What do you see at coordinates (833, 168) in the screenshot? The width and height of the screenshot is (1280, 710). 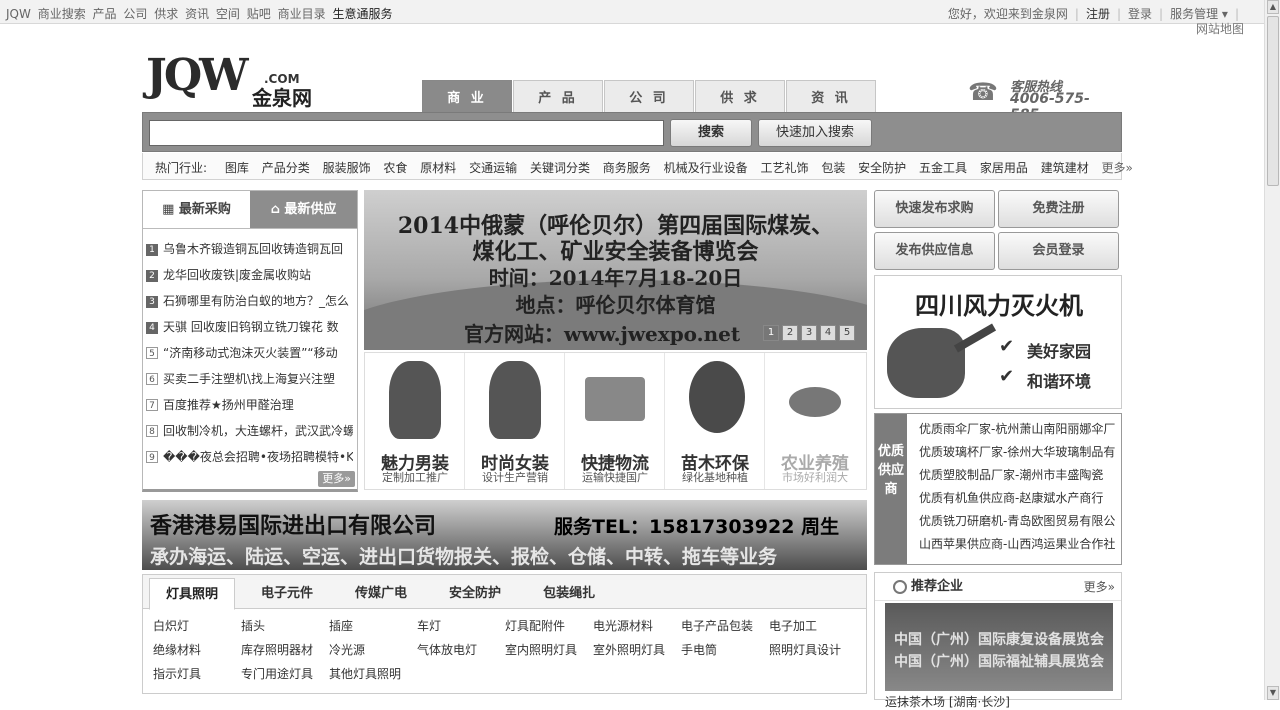 I see `hot-industry-link: 包装` at bounding box center [833, 168].